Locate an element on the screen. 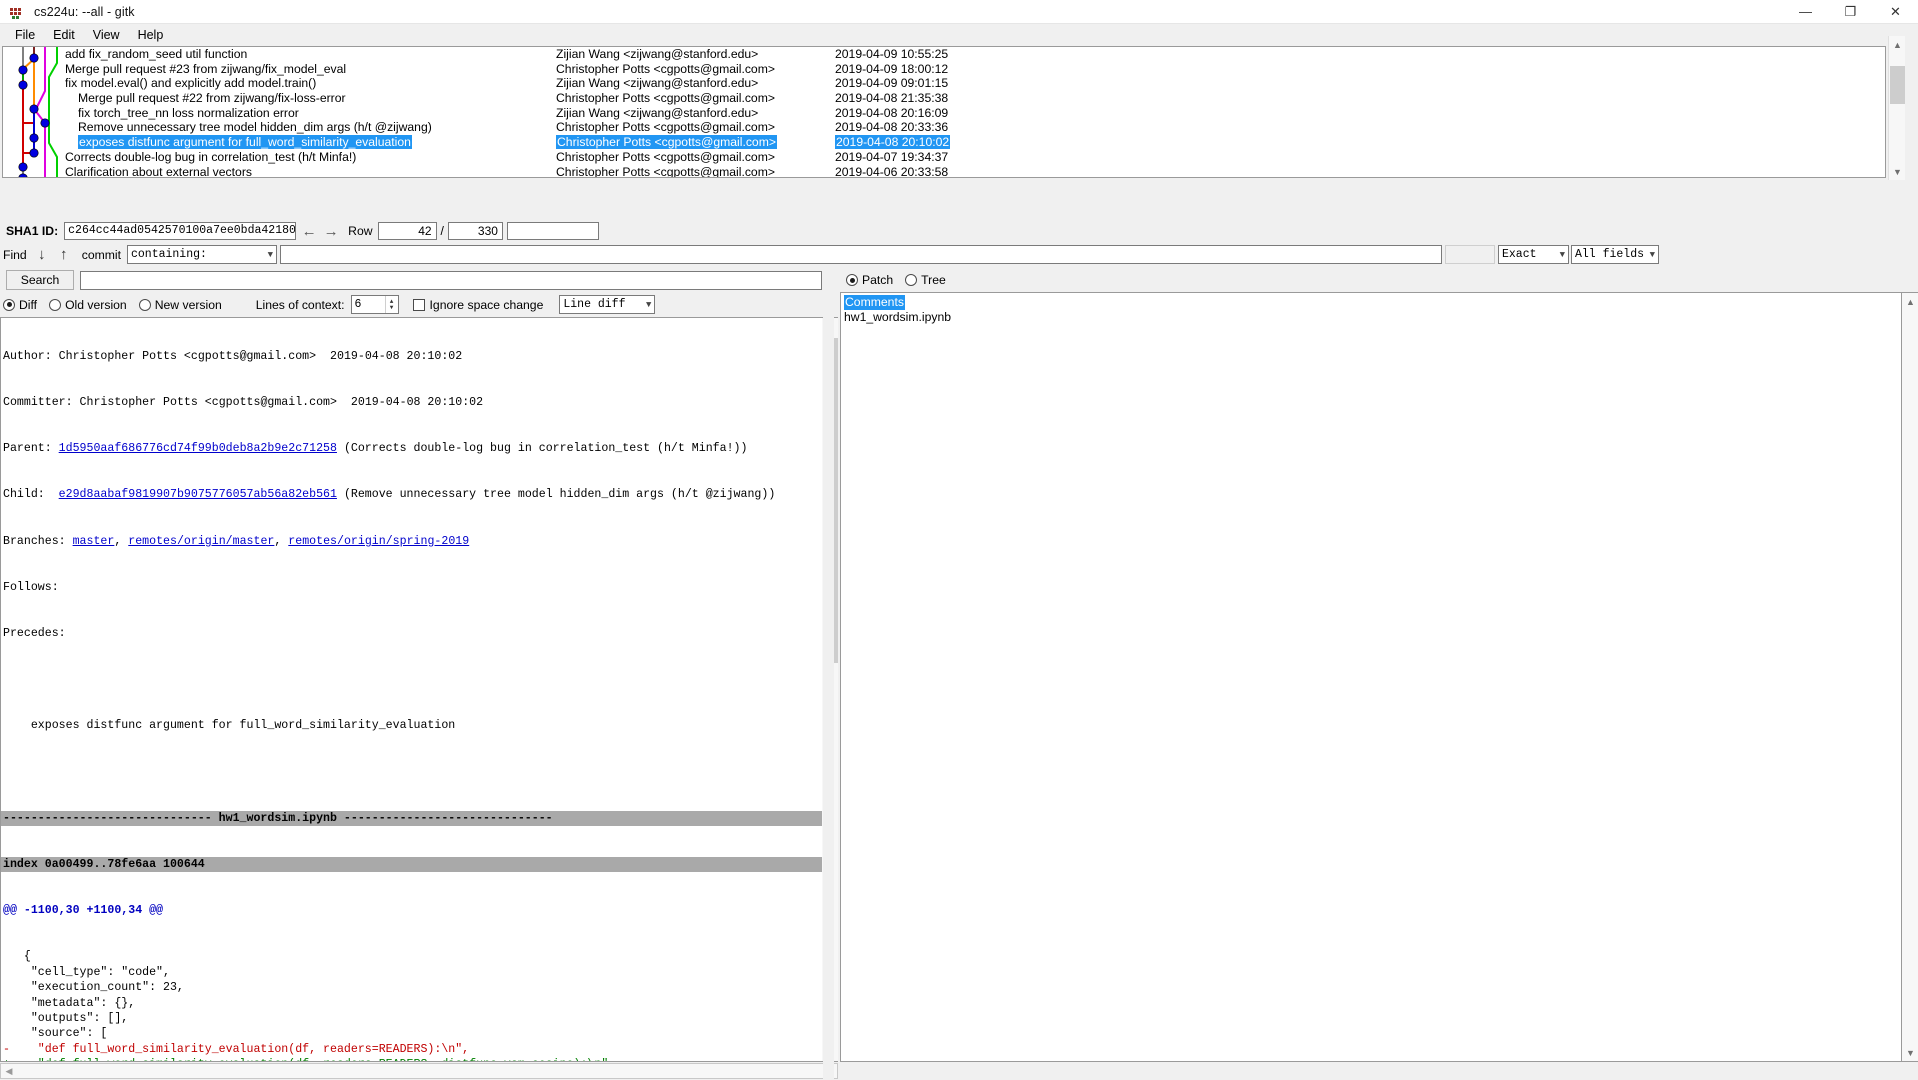 This screenshot has width=1918, height=1080. lines-of-context-label: Lines of context: is located at coordinates (300, 304).